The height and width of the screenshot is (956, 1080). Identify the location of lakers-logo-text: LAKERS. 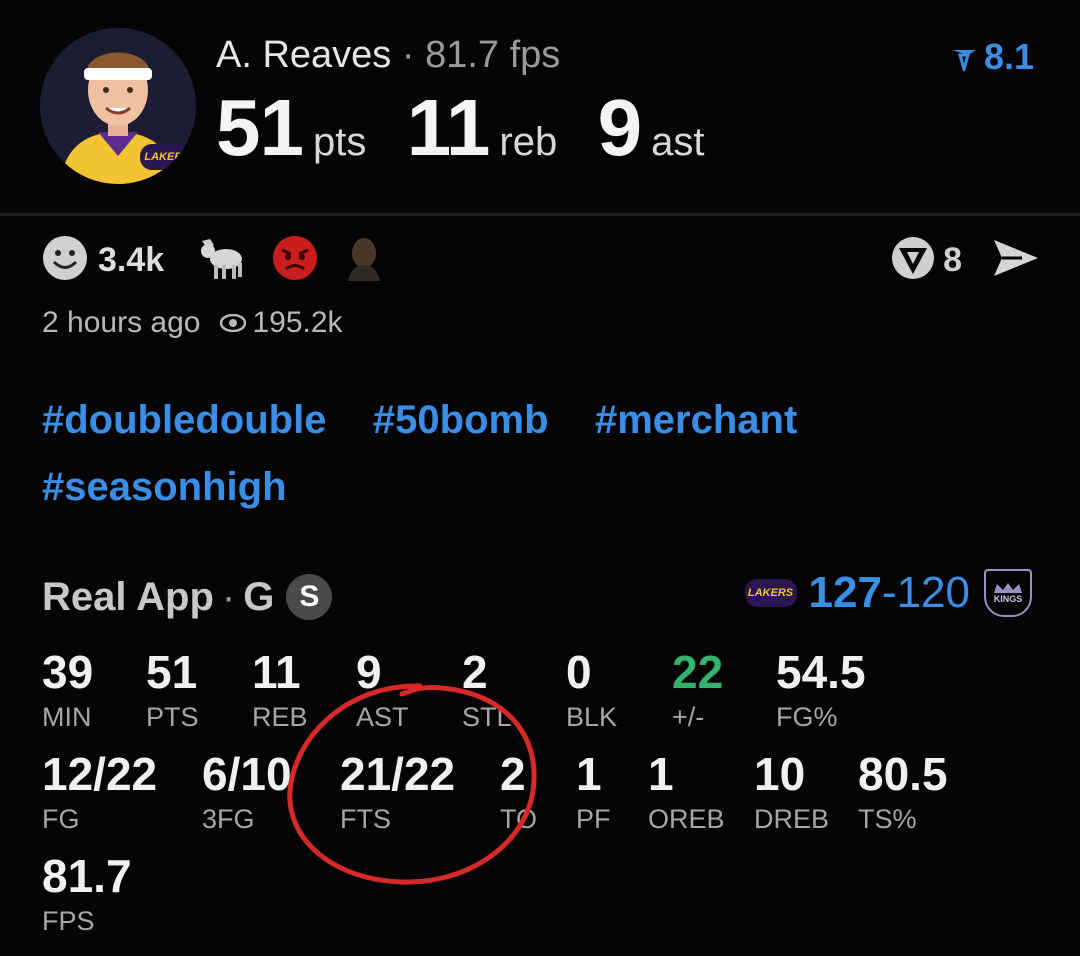
(167, 157).